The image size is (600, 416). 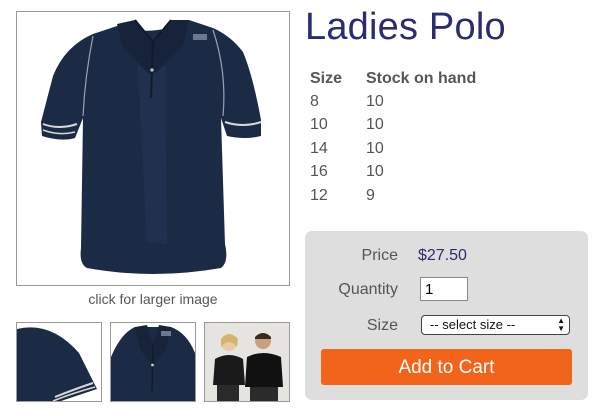 I want to click on size-label: Size, so click(x=382, y=325).